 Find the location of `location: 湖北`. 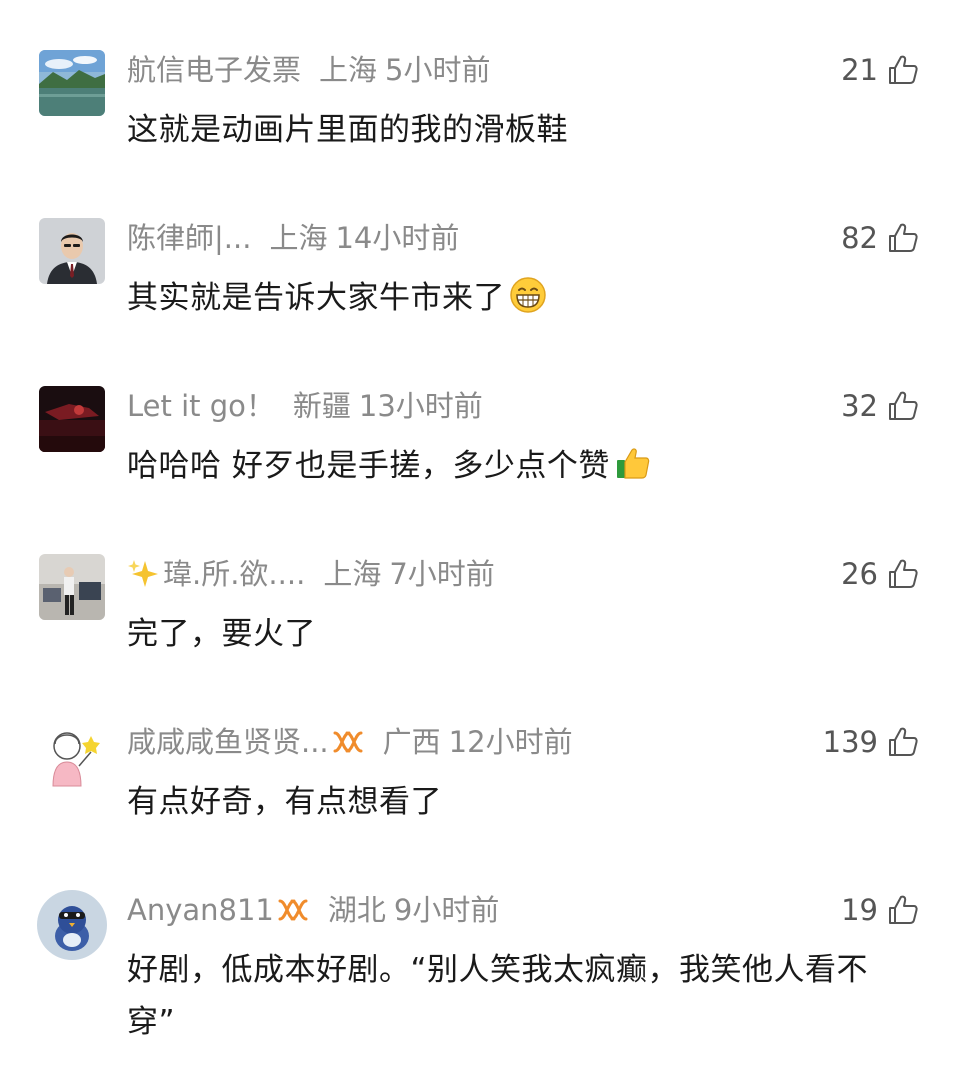

location: 湖北 is located at coordinates (356, 910).